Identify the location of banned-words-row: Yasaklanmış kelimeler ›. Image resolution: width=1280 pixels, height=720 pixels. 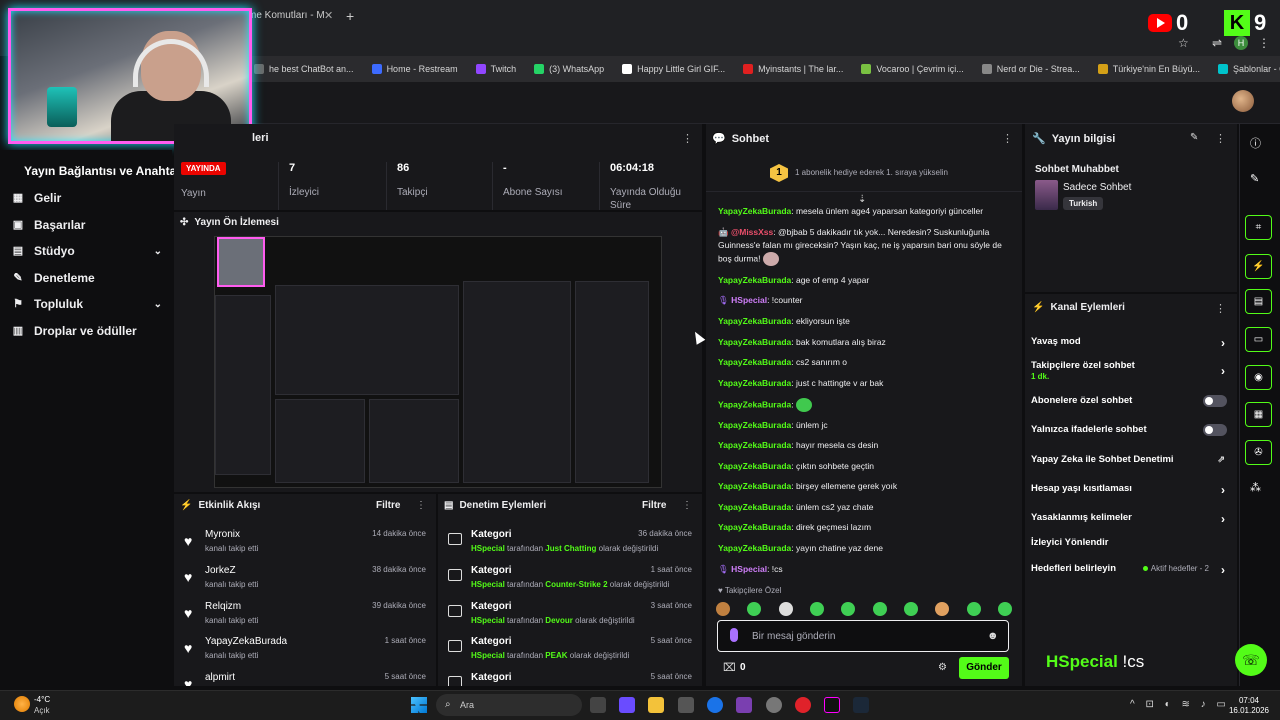
(1130, 519).